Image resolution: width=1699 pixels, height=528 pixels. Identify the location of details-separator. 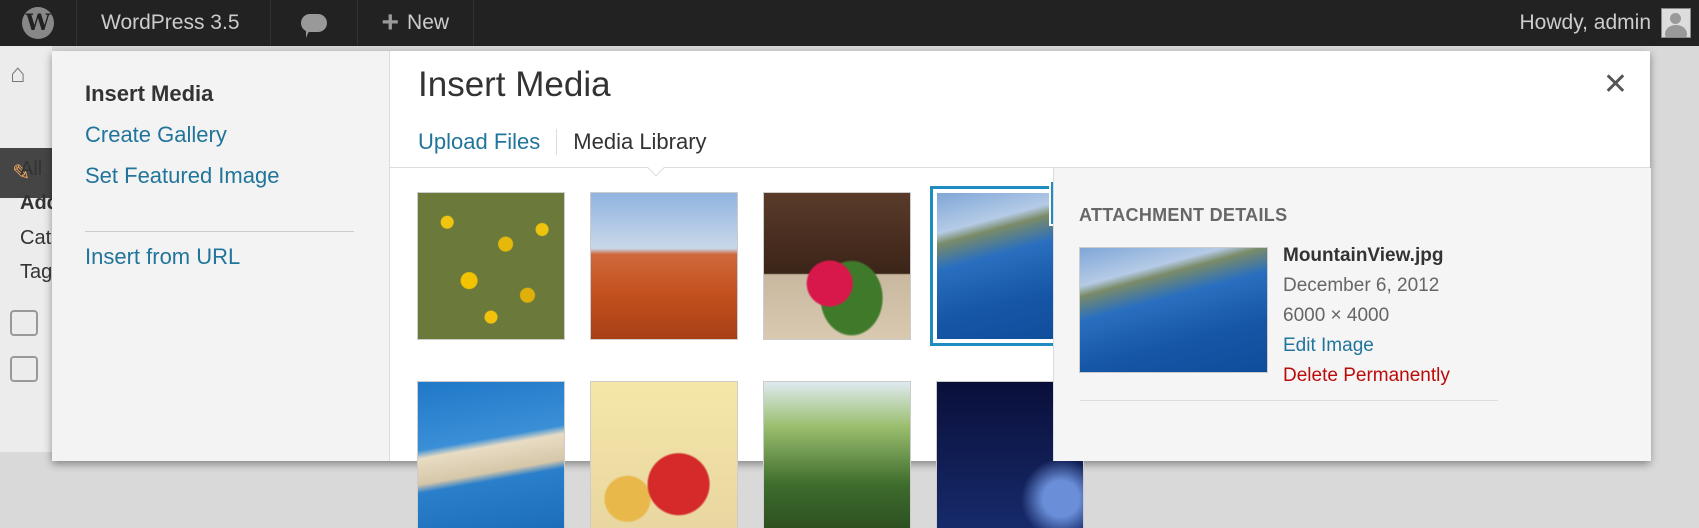
(1289, 400).